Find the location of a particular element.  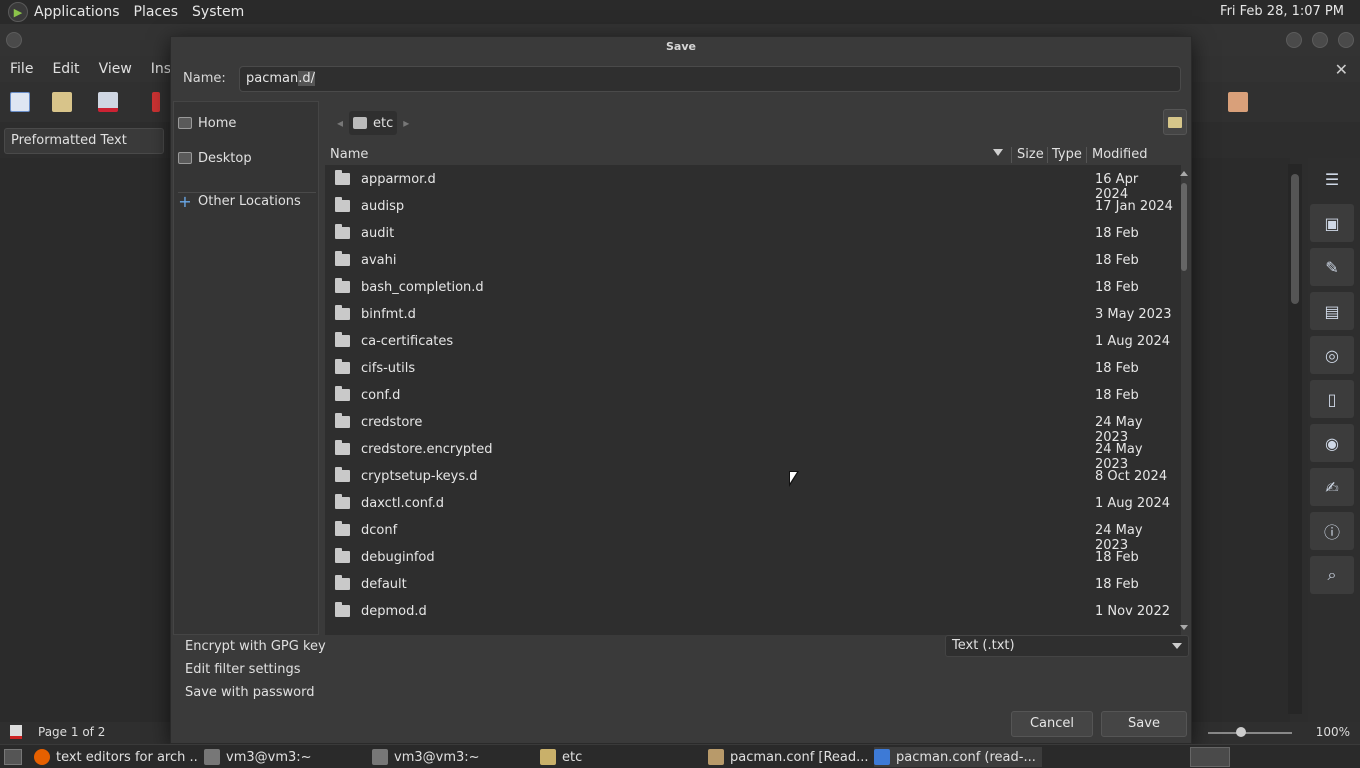

column-type: Type is located at coordinates (1067, 154).